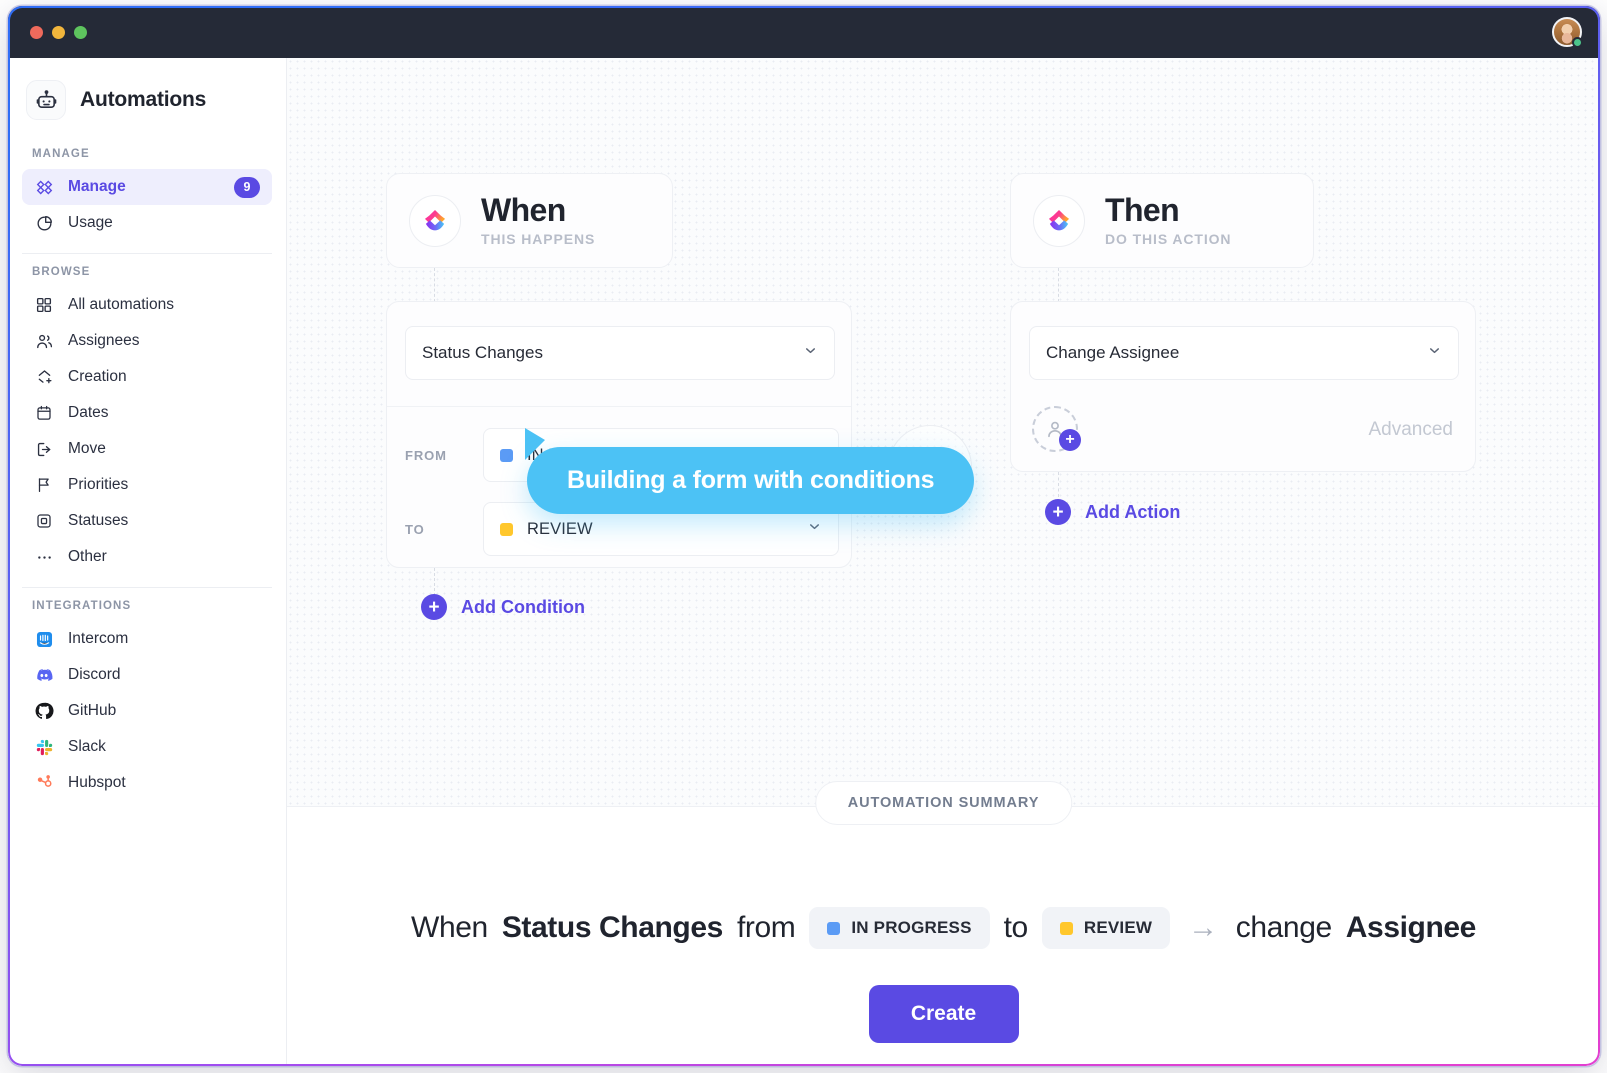  Describe the element at coordinates (97, 186) in the screenshot. I see `sidebar-item-label: Manage` at that location.